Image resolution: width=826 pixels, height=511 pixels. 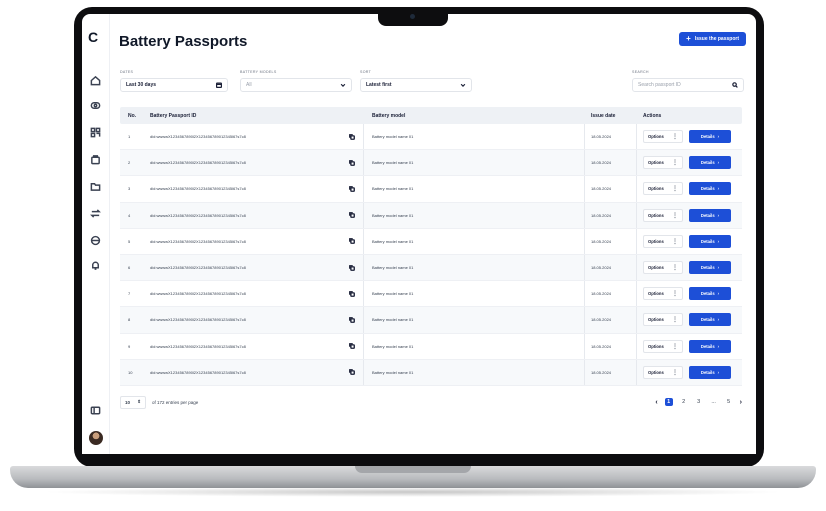 What do you see at coordinates (183, 41) in the screenshot?
I see `page-title: Battery Passports` at bounding box center [183, 41].